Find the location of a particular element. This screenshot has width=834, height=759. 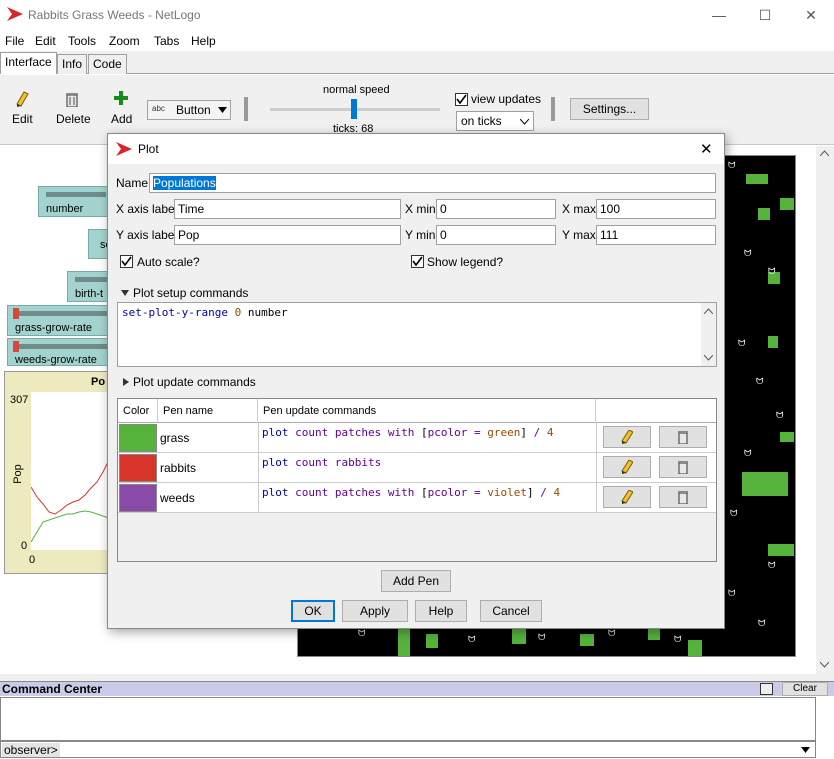

tab-interface: Interface is located at coordinates (28, 63).